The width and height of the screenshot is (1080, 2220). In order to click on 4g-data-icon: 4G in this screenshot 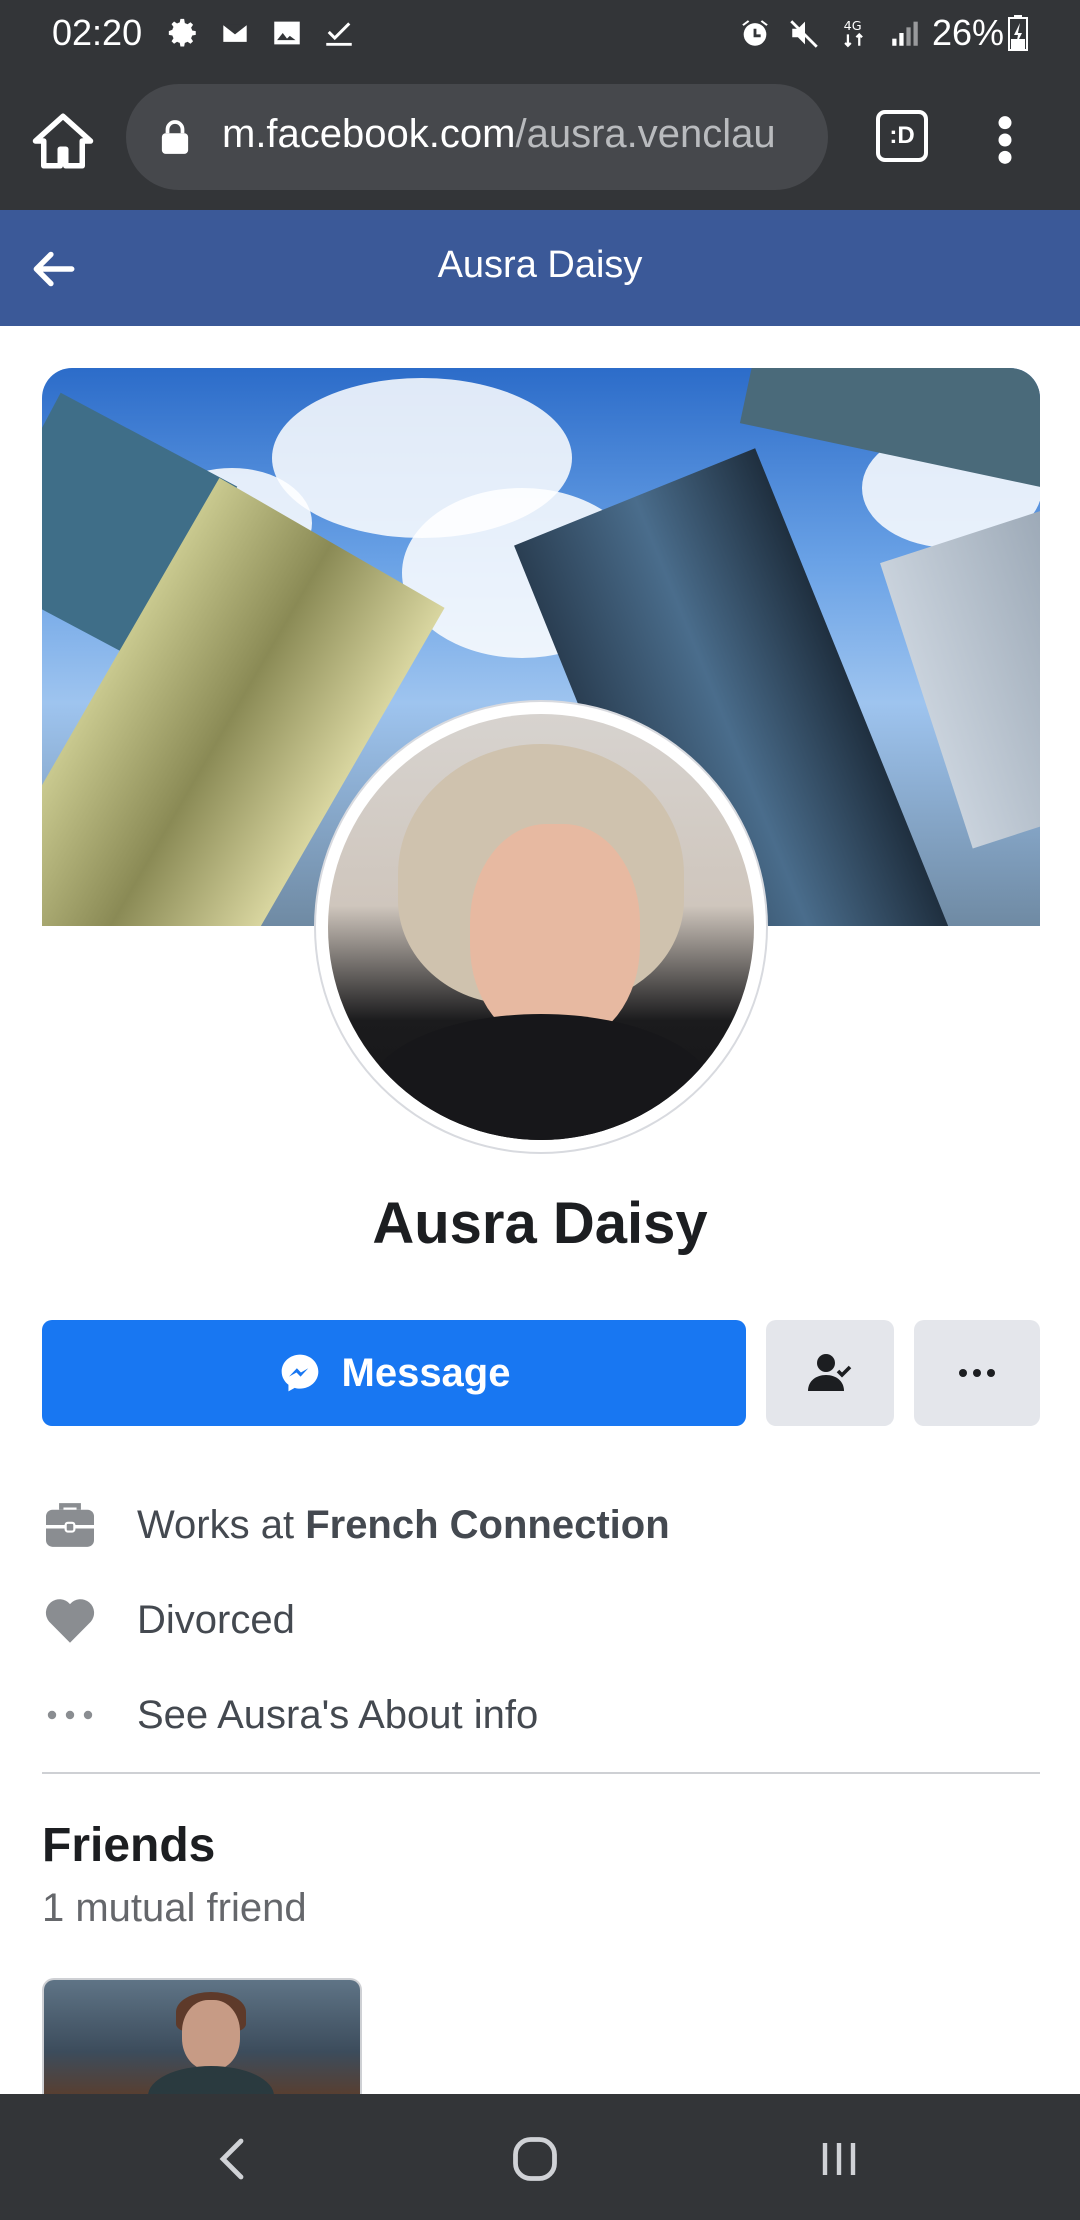, I will do `click(855, 33)`.